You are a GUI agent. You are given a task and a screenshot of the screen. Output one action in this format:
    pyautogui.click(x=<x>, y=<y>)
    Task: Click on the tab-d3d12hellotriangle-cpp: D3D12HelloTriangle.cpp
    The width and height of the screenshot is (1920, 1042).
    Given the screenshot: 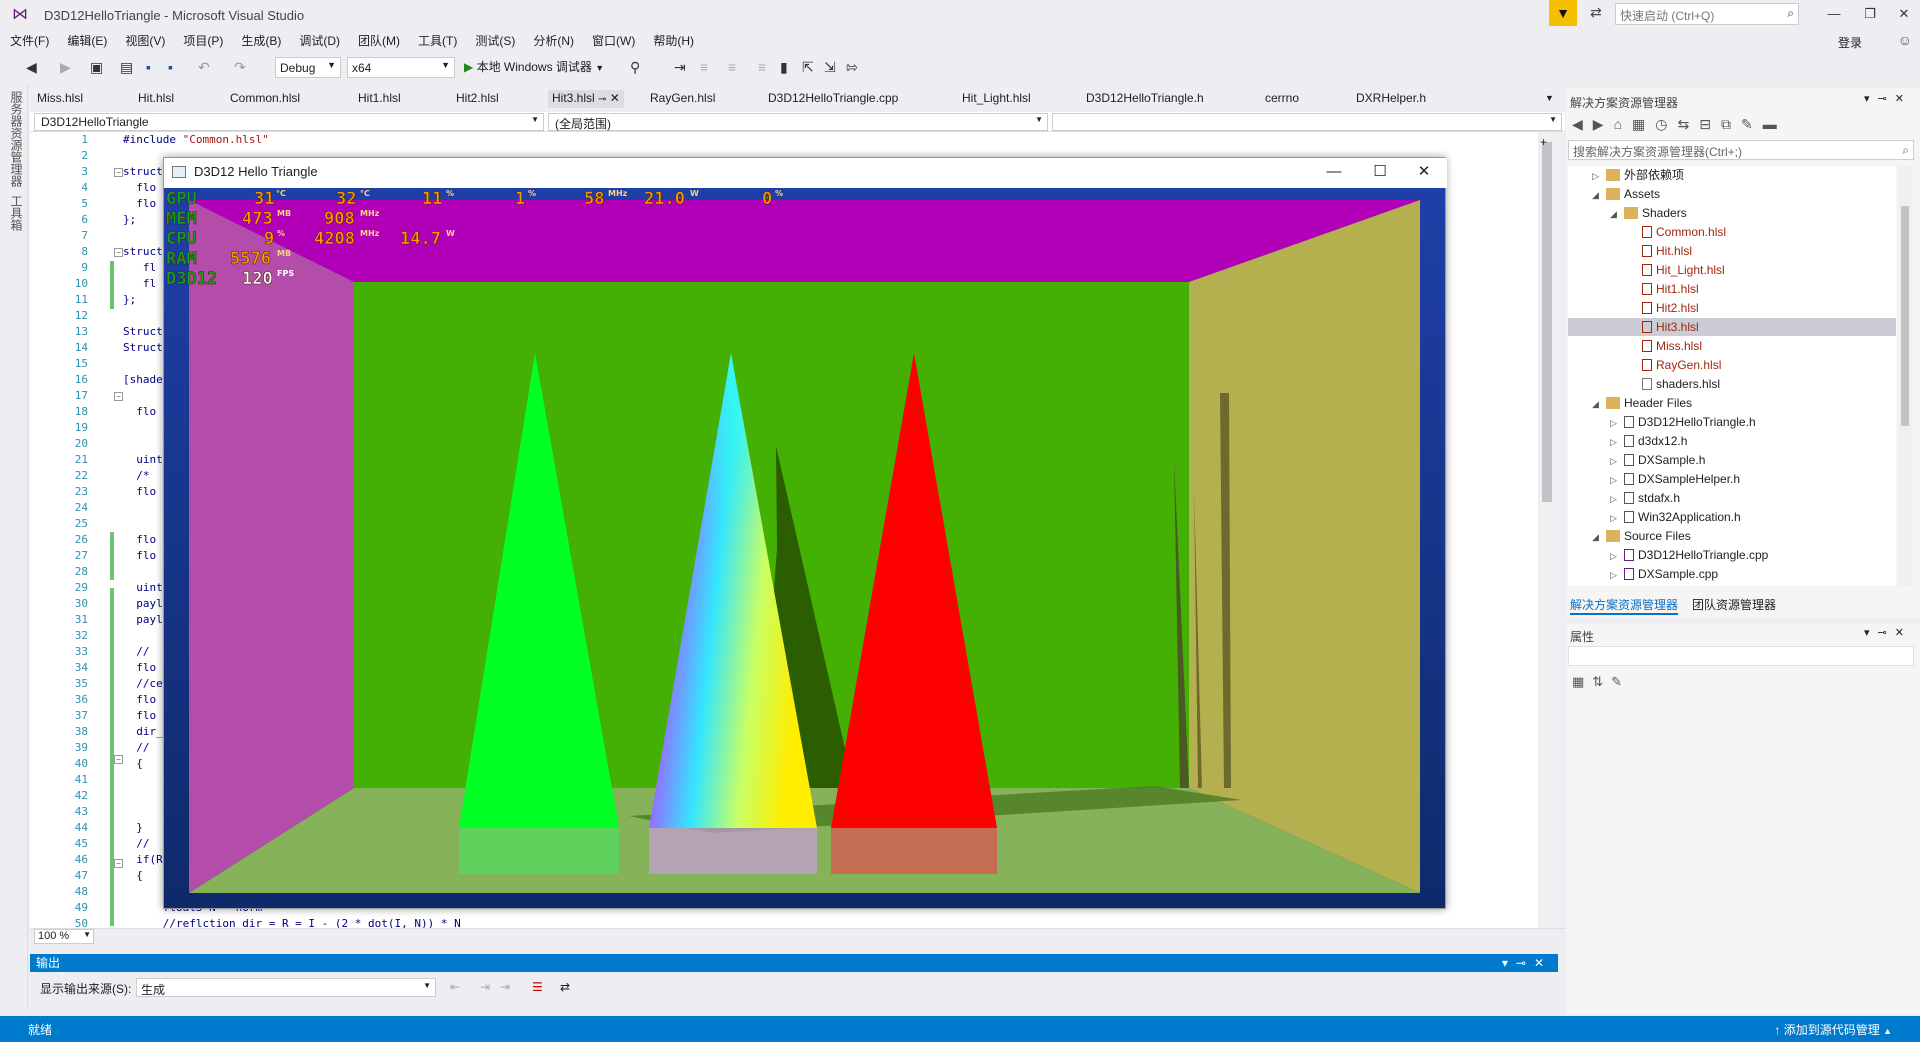 What is the action you would take?
    pyautogui.click(x=833, y=98)
    